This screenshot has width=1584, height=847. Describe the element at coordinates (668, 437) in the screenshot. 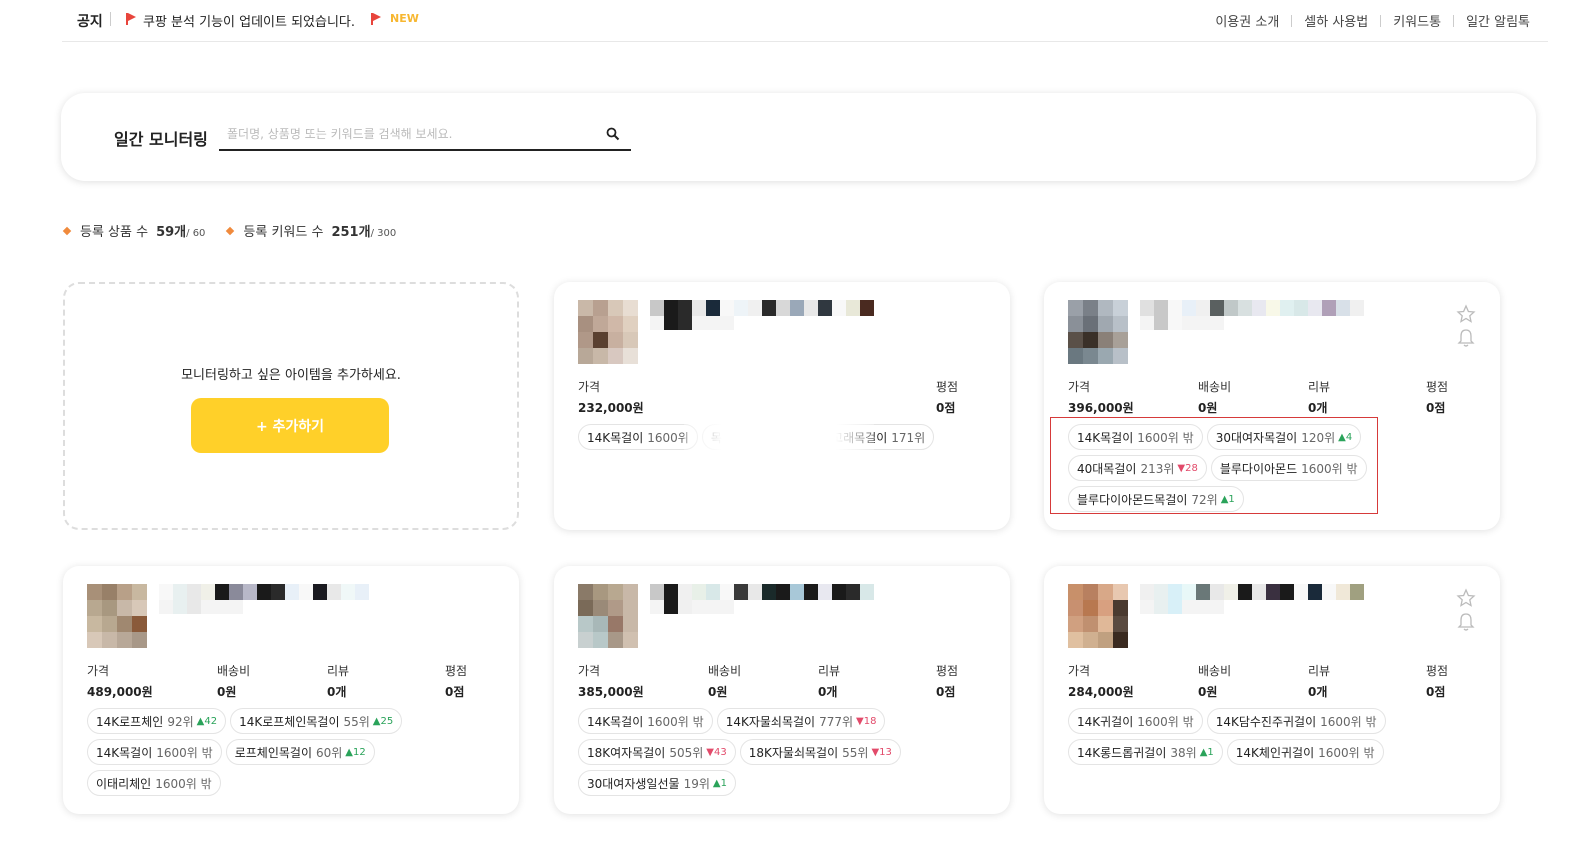

I see `keyword-rank: 1600위` at that location.